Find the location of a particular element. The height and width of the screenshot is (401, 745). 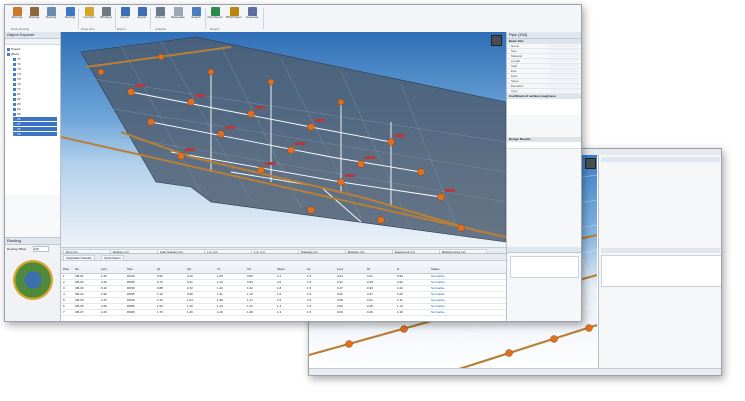

tree-item: Z4 is located at coordinates (35, 109).